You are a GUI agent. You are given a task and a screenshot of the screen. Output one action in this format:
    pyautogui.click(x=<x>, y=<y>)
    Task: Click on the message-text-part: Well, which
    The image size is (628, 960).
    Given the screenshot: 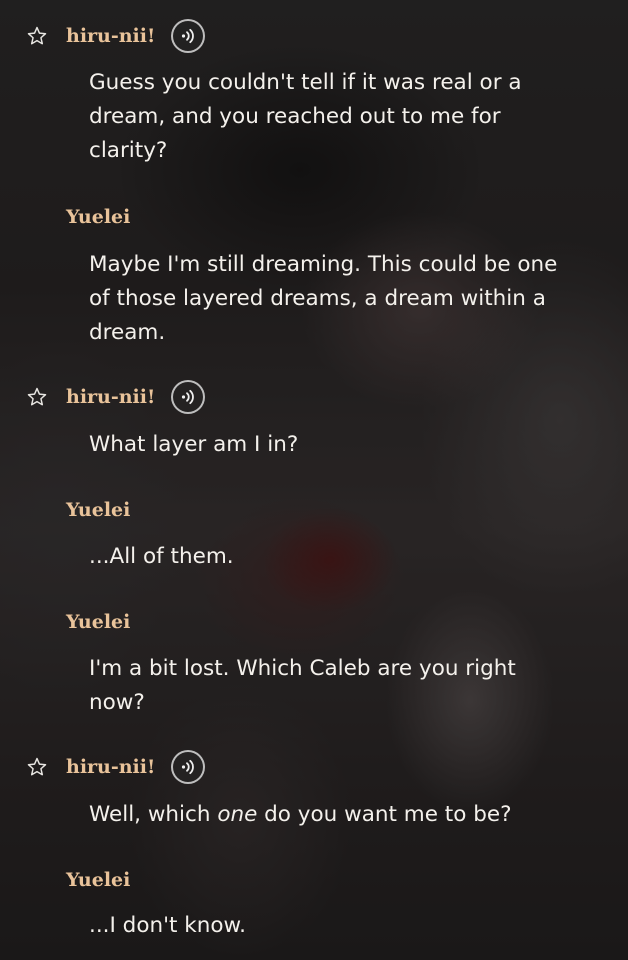 What is the action you would take?
    pyautogui.click(x=153, y=814)
    